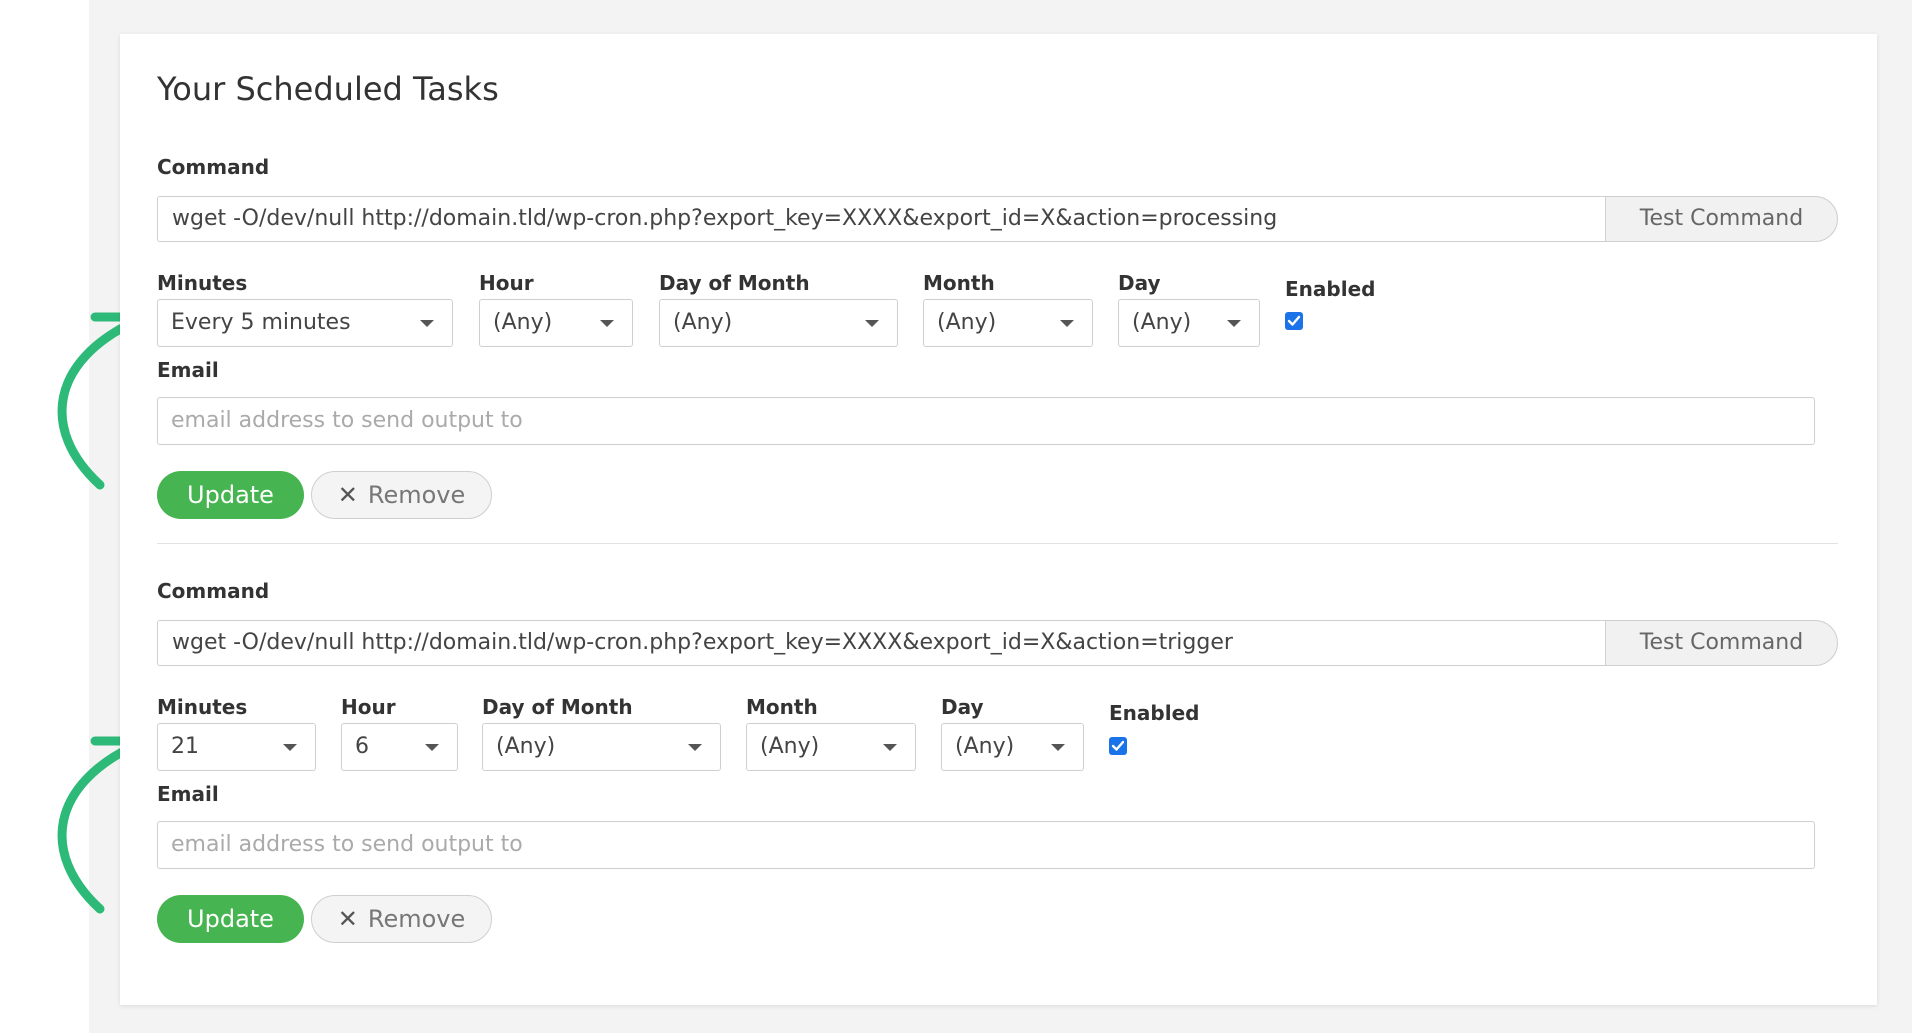 The image size is (1912, 1033). I want to click on hour-value: (Any), so click(523, 322).